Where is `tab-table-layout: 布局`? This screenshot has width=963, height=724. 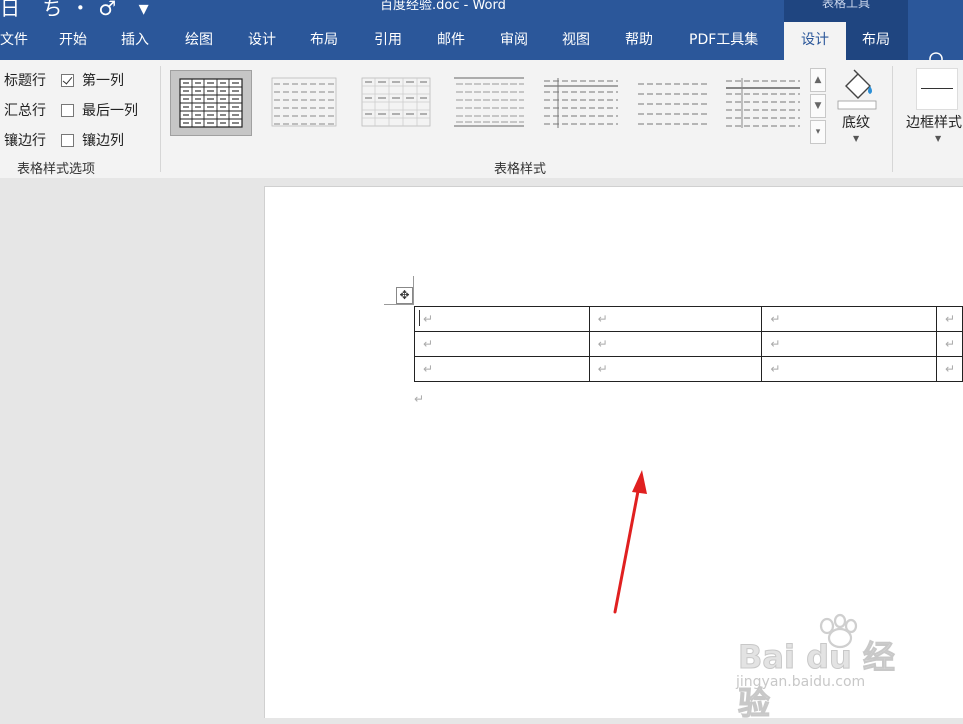 tab-table-layout: 布局 is located at coordinates (876, 41).